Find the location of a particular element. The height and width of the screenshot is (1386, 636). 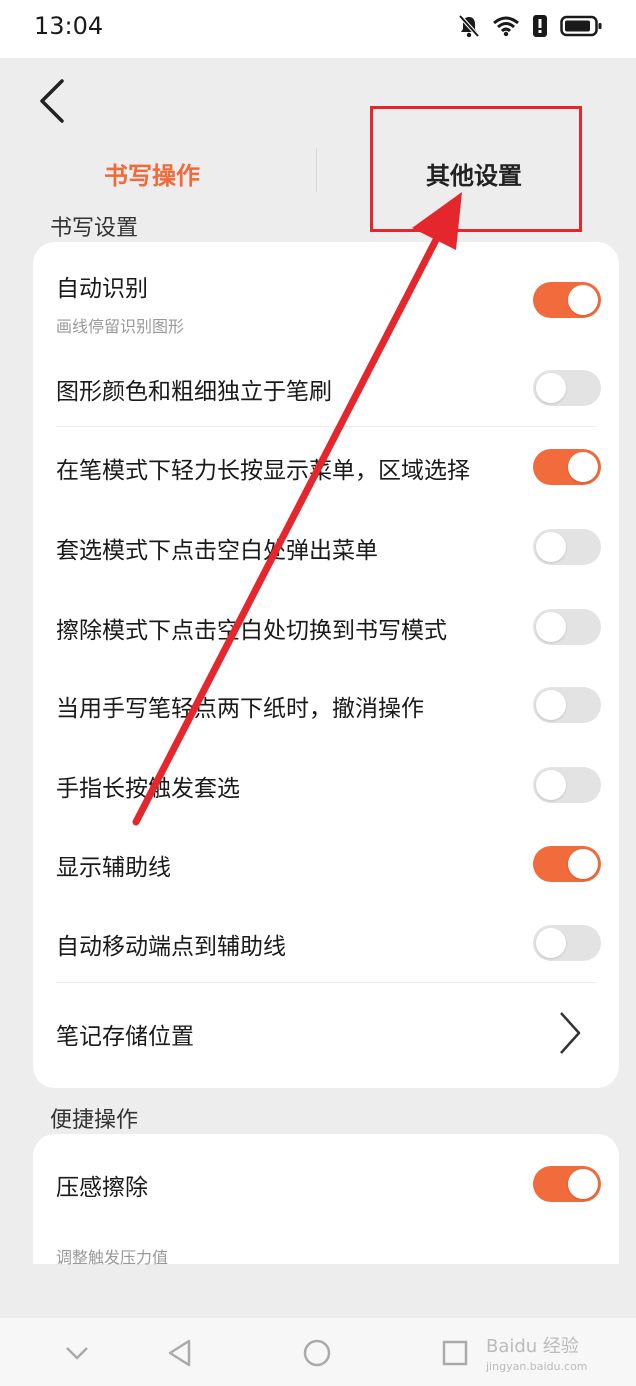

toggle-auto-recognize is located at coordinates (567, 300).